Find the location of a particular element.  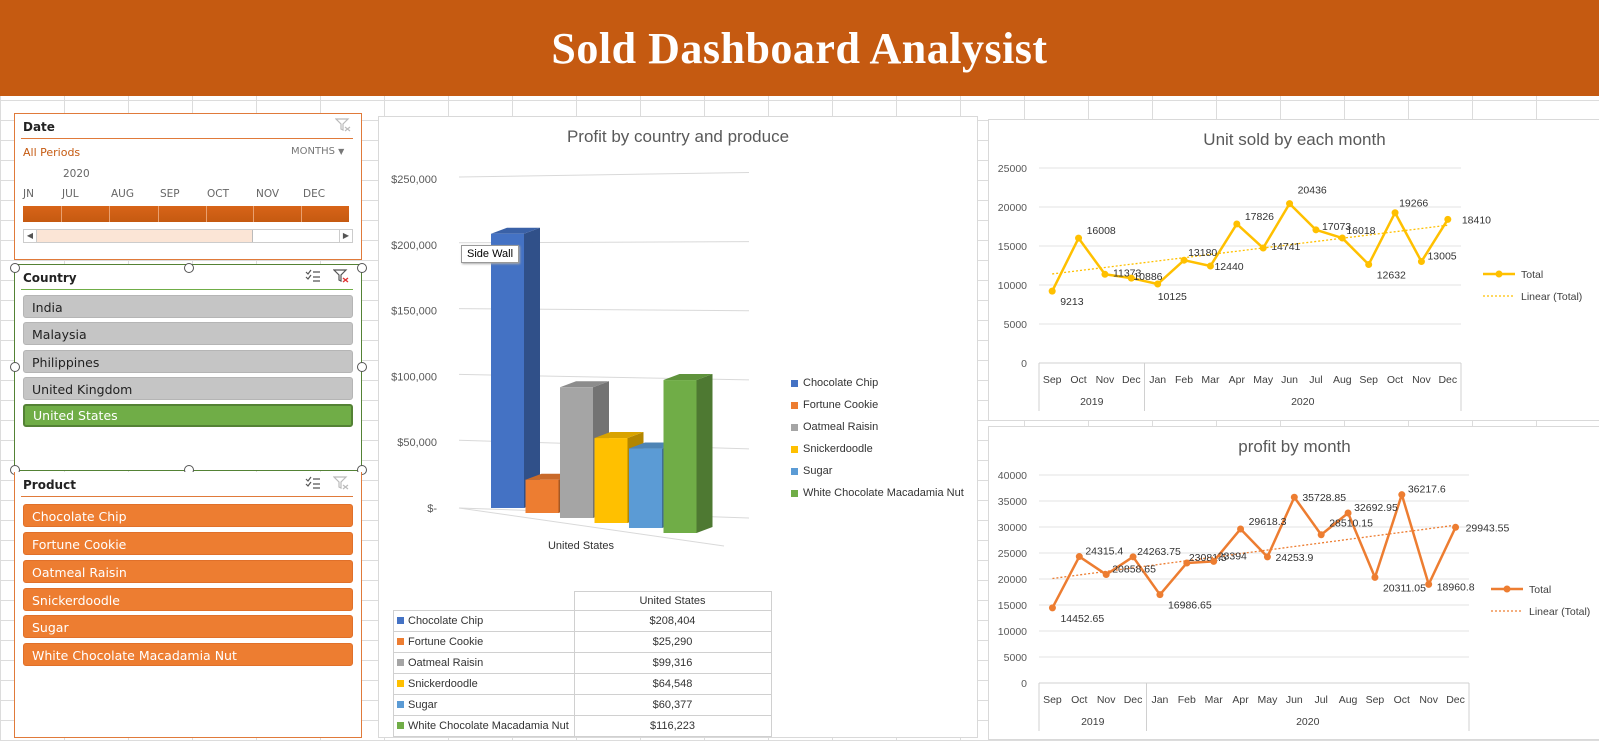

data-label: 20436 is located at coordinates (1312, 191).